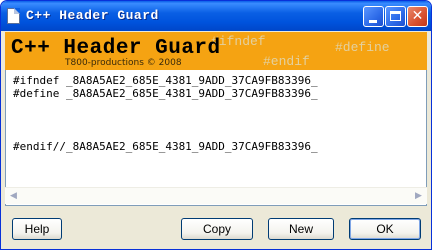 The height and width of the screenshot is (250, 432). I want to click on banner-title: C++ Header Guard, so click(116, 48).